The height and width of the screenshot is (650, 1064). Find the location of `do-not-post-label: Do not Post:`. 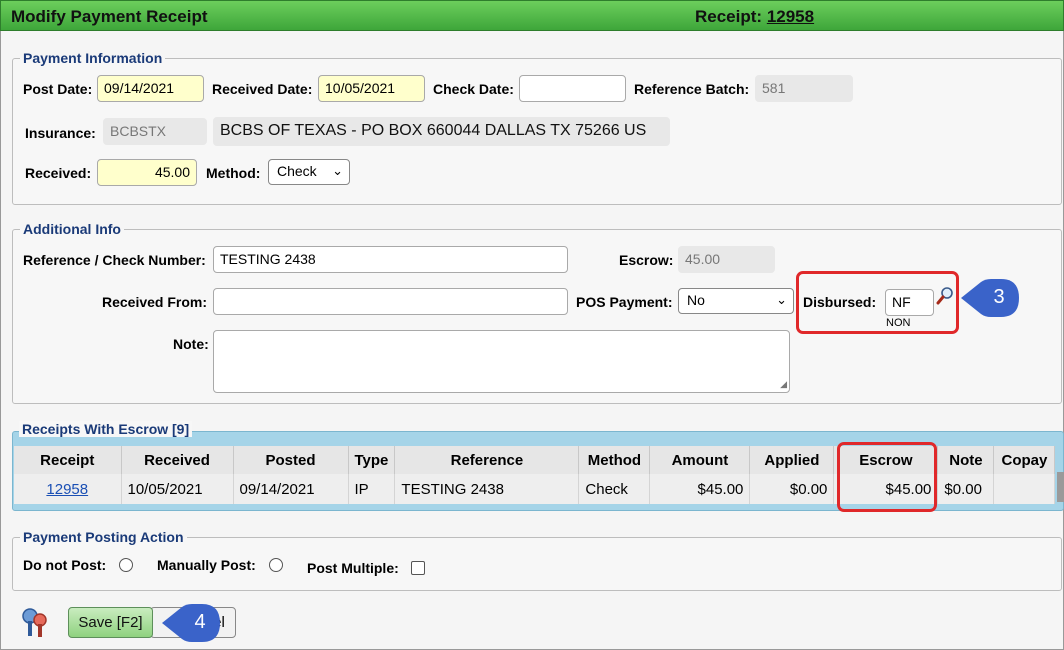

do-not-post-label: Do not Post: is located at coordinates (65, 565).